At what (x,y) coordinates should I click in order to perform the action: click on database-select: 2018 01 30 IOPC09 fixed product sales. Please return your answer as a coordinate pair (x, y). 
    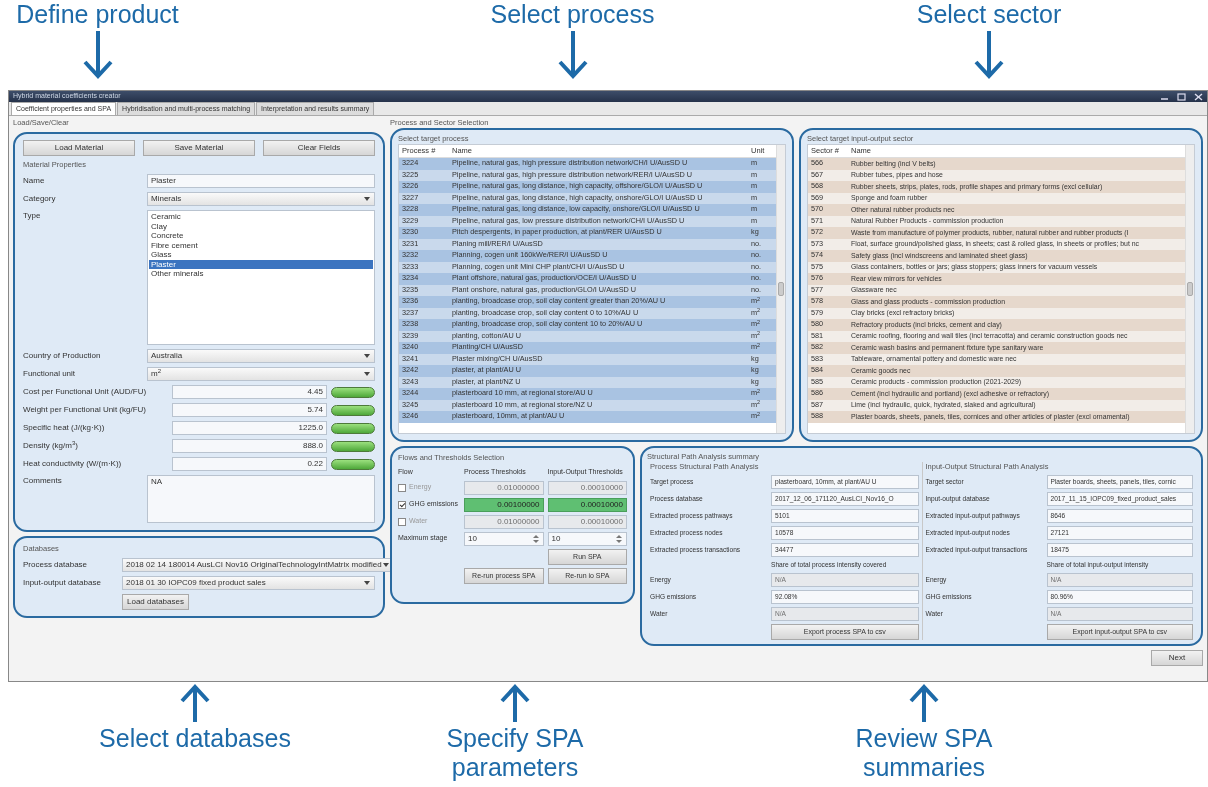
    Looking at the image, I should click on (248, 583).